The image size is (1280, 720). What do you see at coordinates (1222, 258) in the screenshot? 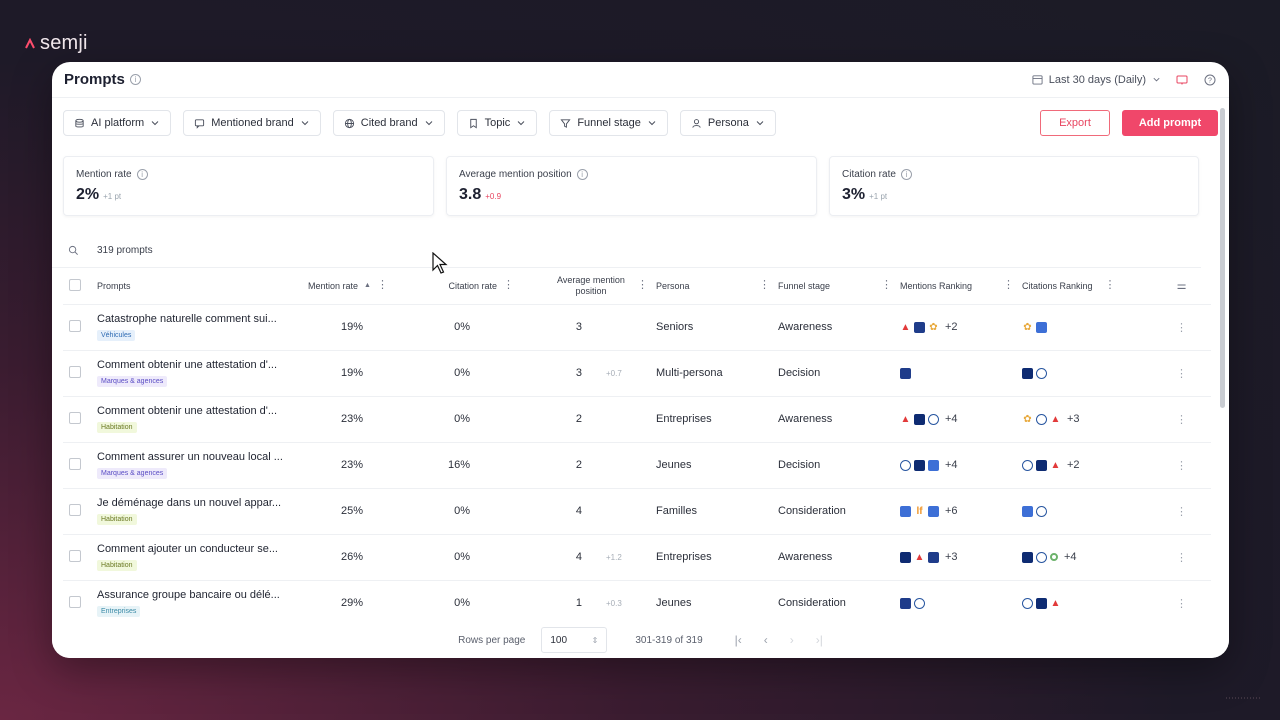
I see `vertical-scrollbar` at bounding box center [1222, 258].